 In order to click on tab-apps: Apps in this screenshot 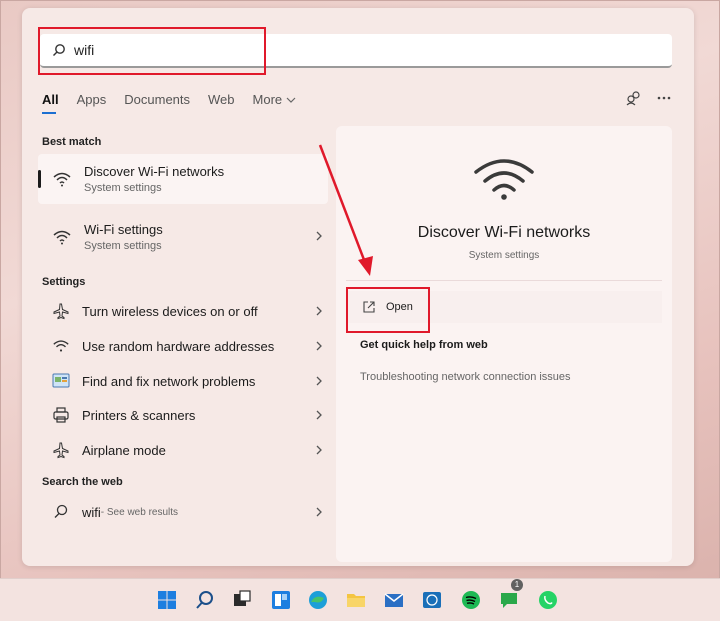, I will do `click(92, 99)`.